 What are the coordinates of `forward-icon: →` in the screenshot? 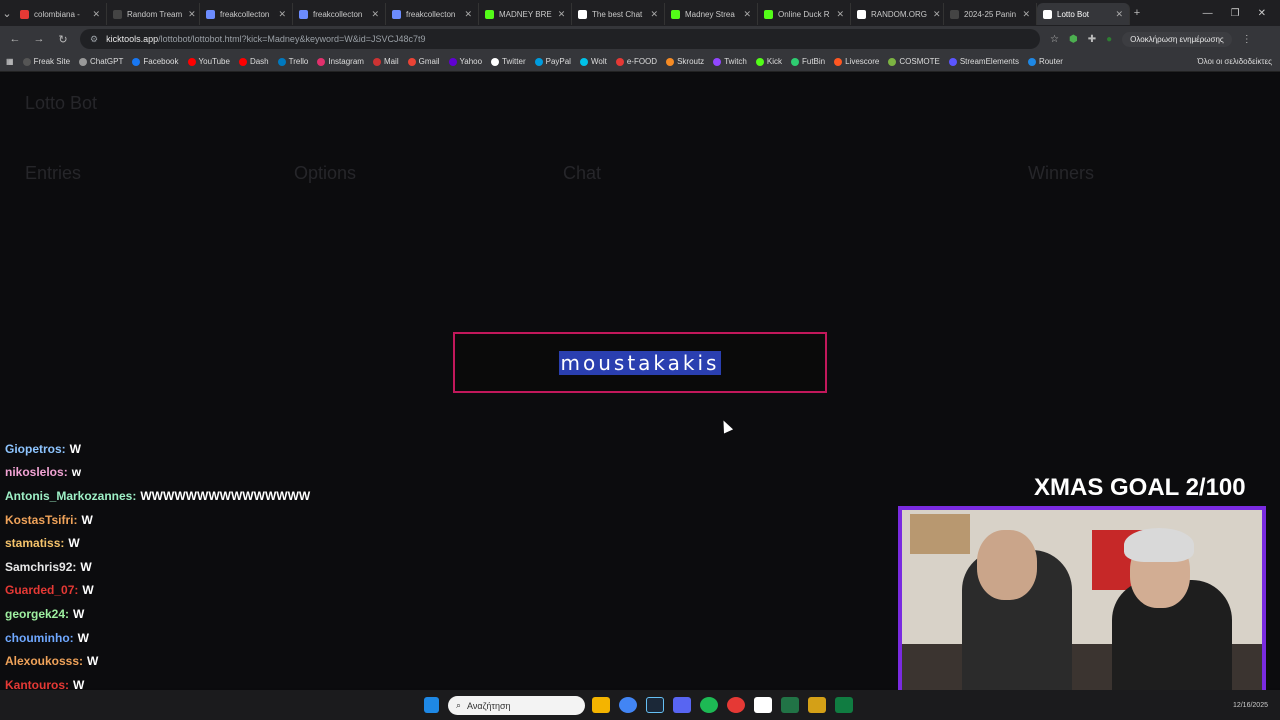 It's located at (39, 39).